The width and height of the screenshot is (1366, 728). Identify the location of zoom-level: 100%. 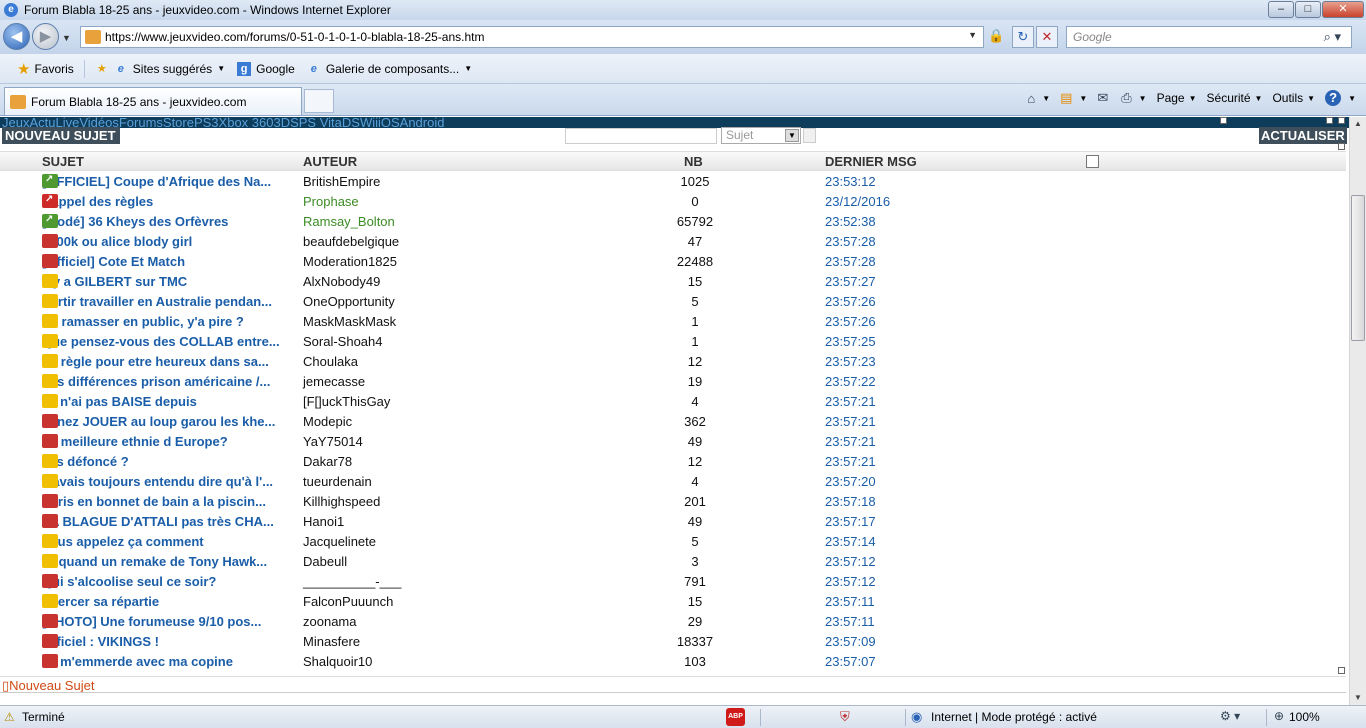
(1304, 717).